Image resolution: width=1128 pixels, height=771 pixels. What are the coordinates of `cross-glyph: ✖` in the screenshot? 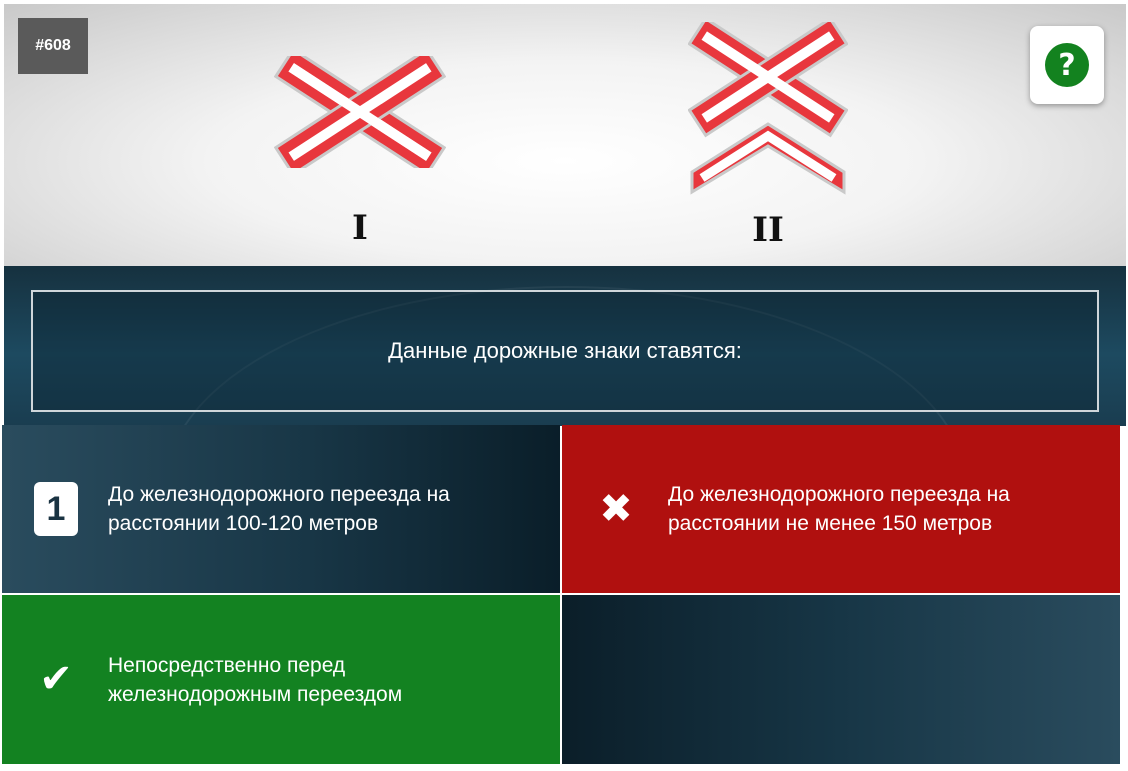 It's located at (616, 509).